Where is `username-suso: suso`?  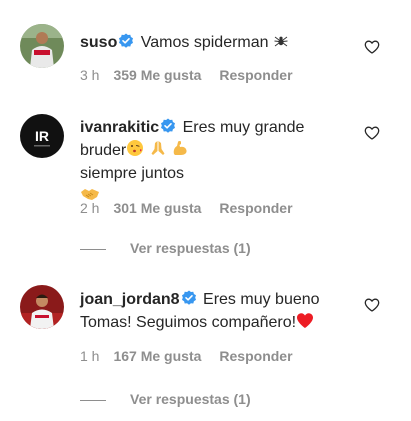
username-suso: suso is located at coordinates (98, 42).